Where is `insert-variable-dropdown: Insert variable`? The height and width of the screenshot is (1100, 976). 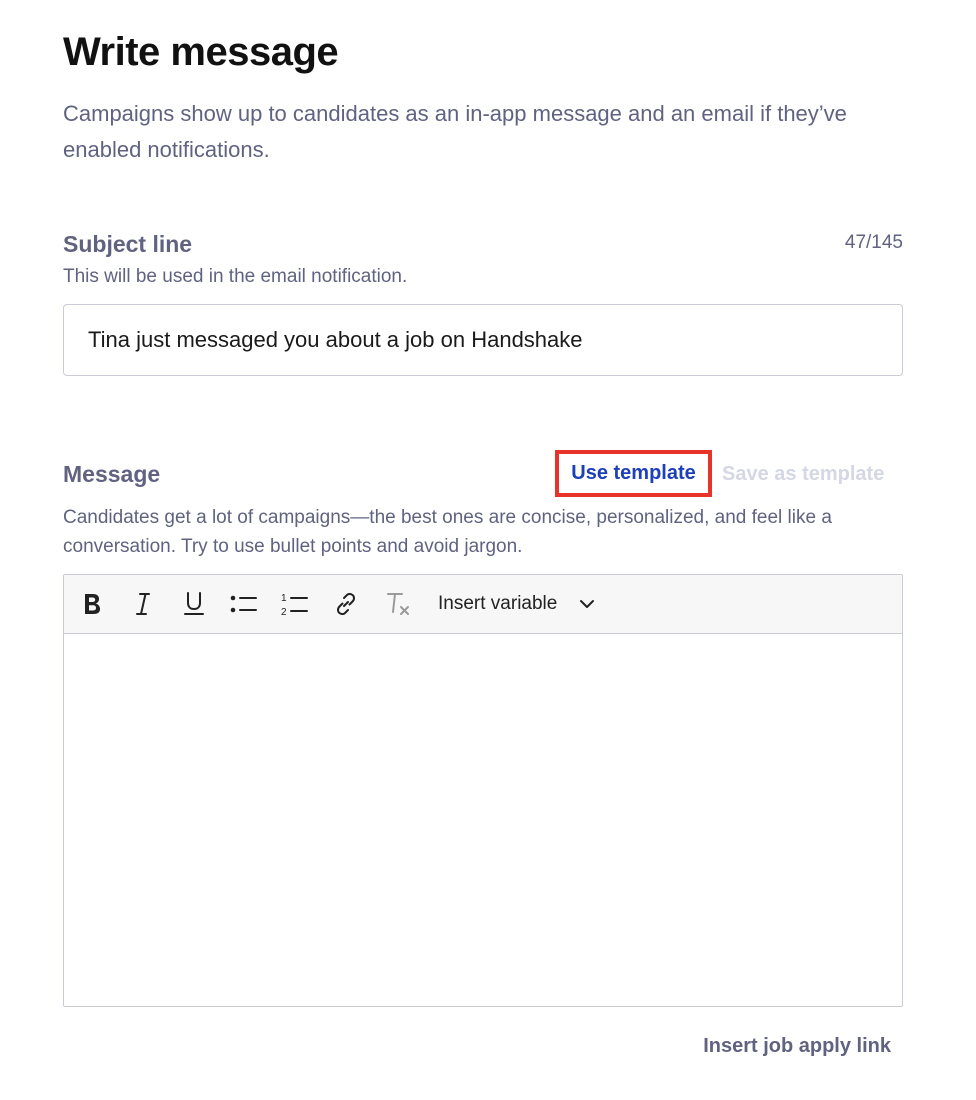 insert-variable-dropdown: Insert variable is located at coordinates (516, 604).